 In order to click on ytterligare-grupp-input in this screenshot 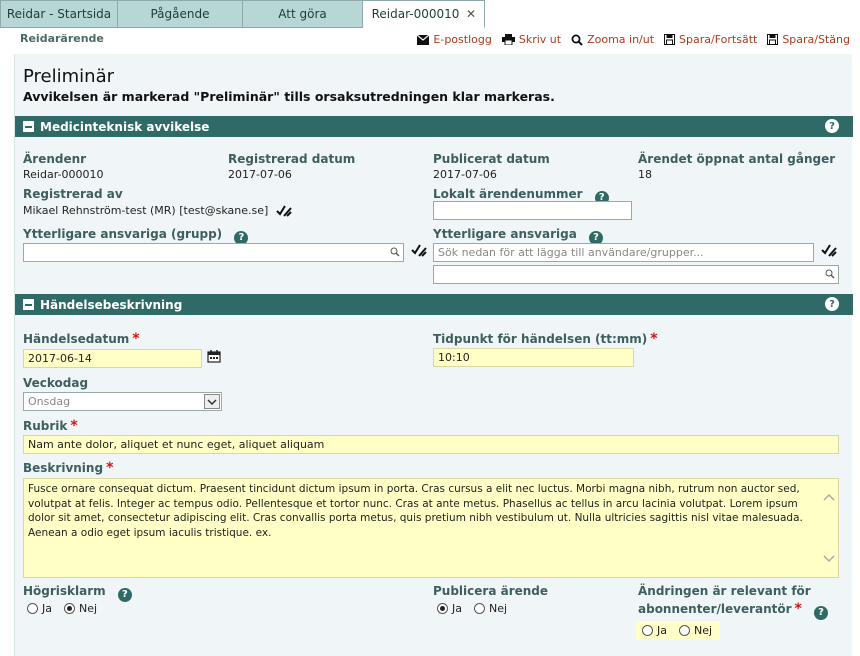, I will do `click(213, 252)`.